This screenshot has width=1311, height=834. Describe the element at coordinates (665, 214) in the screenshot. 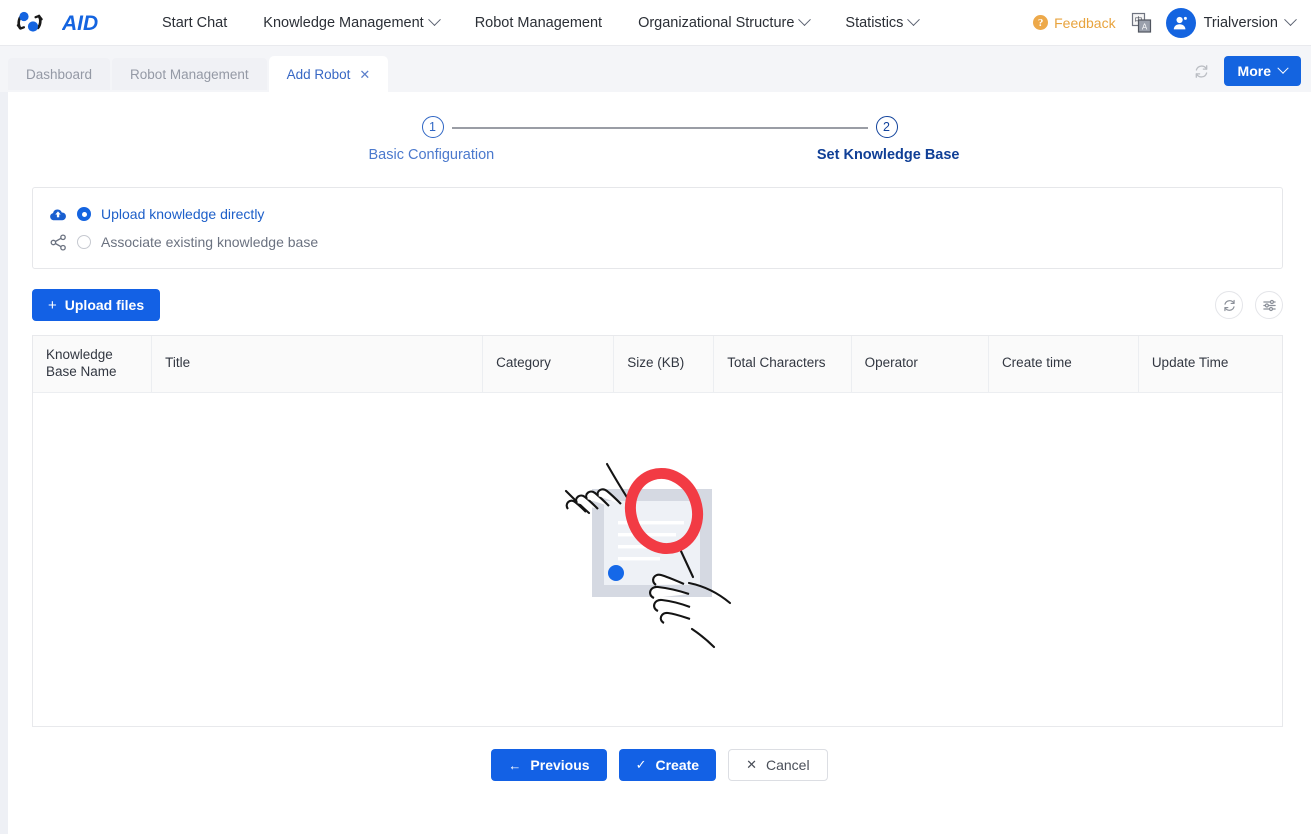

I see `source-option-upload-directly: Upload knowledge directly` at that location.